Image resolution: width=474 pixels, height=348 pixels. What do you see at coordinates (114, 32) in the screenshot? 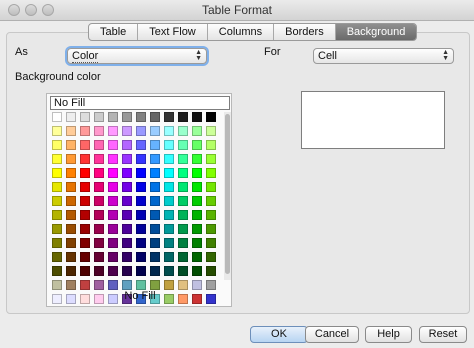
I see `tab-table: Table` at bounding box center [114, 32].